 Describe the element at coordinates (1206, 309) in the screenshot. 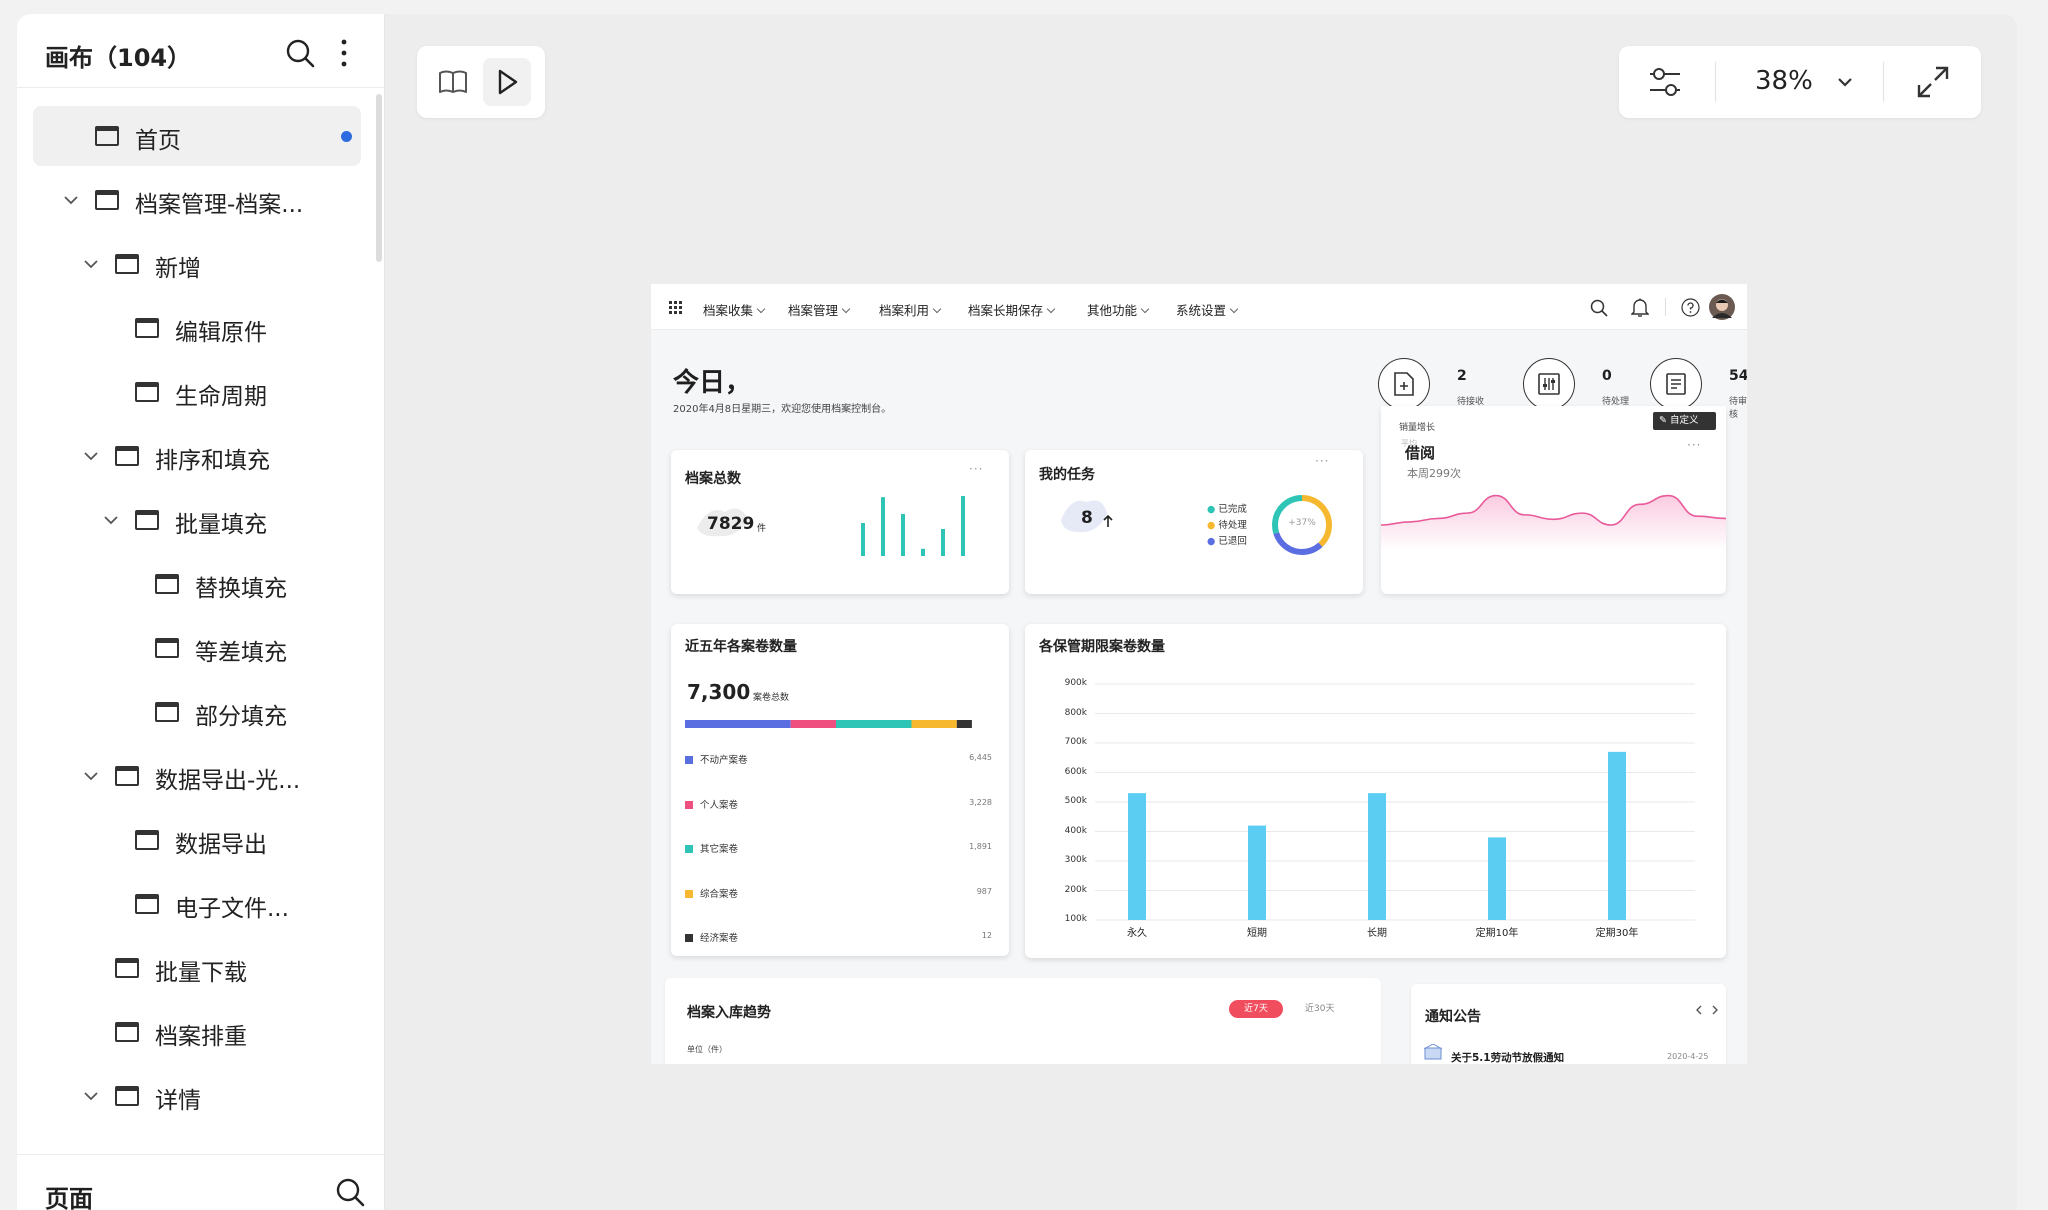

I see `nav-item: 系统设置` at that location.